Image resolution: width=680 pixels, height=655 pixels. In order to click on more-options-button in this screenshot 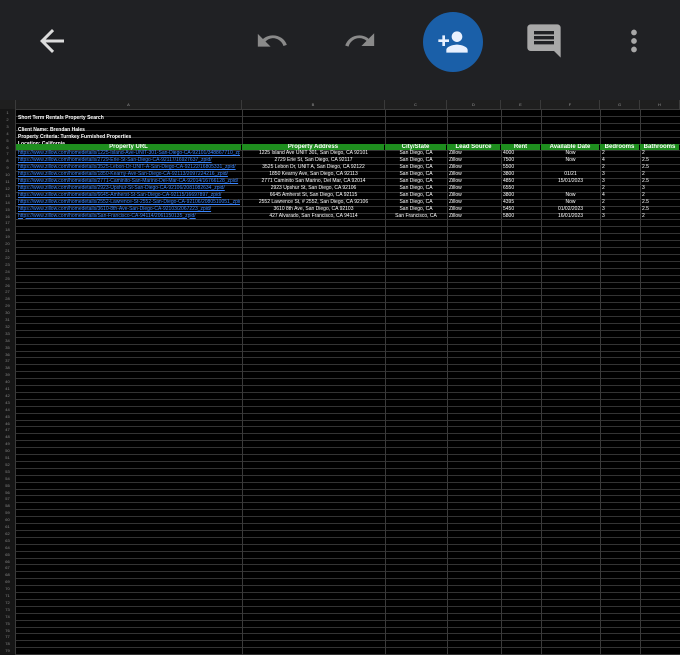, I will do `click(634, 41)`.